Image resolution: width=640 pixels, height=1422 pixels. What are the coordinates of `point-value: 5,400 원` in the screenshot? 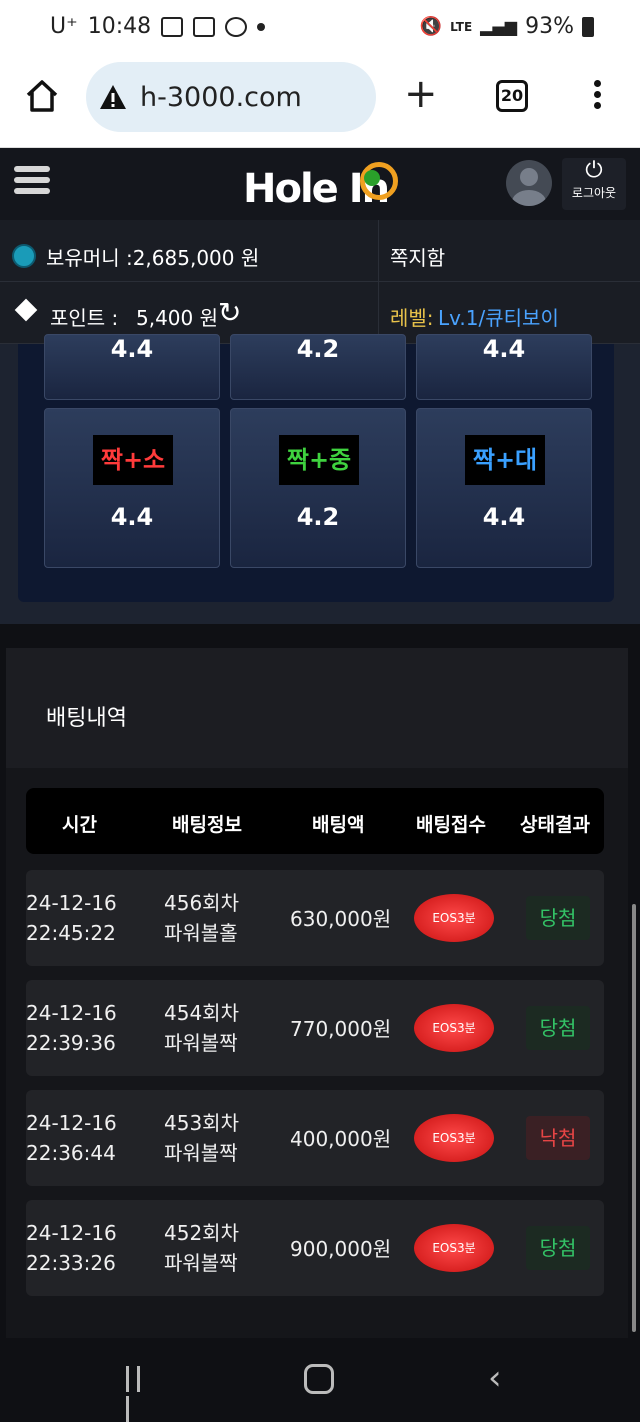 It's located at (177, 318).